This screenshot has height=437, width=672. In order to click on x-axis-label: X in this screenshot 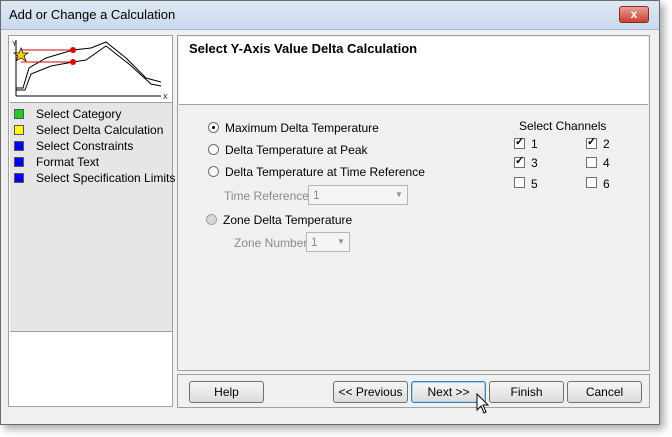, I will do `click(165, 97)`.